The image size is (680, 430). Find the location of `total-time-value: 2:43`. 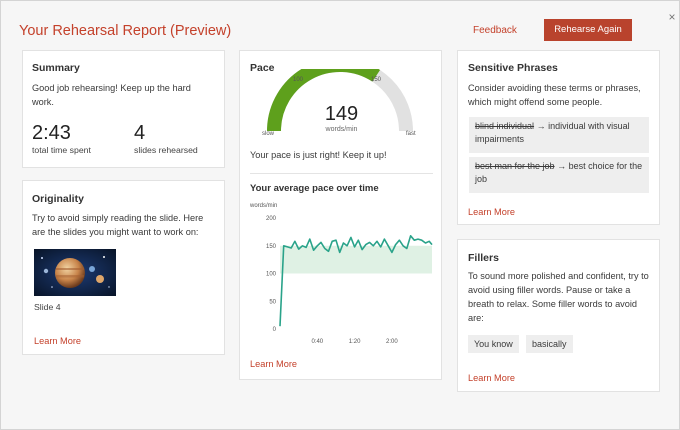

total-time-value: 2:43 is located at coordinates (51, 133).